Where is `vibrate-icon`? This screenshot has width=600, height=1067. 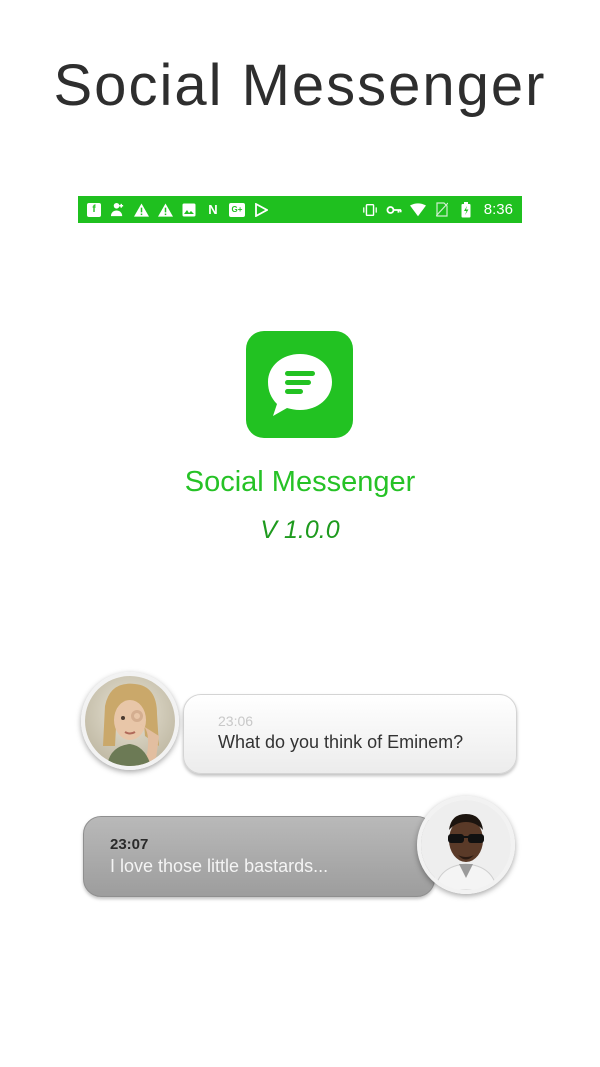
vibrate-icon is located at coordinates (370, 210).